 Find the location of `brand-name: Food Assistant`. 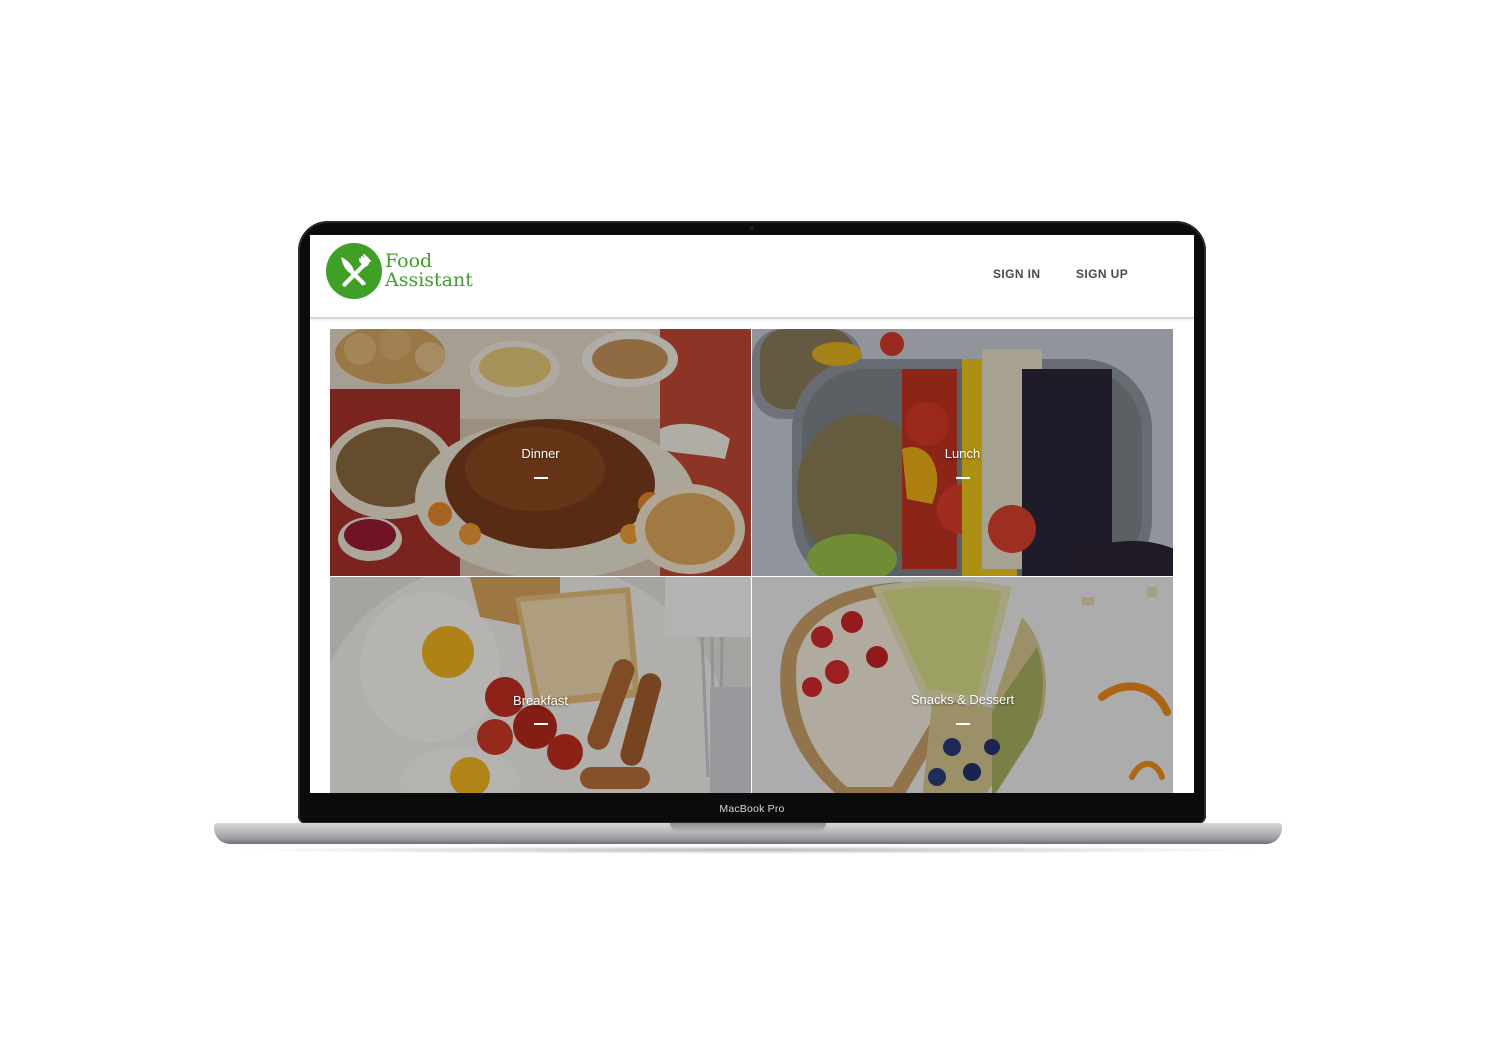

brand-name: Food Assistant is located at coordinates (429, 271).